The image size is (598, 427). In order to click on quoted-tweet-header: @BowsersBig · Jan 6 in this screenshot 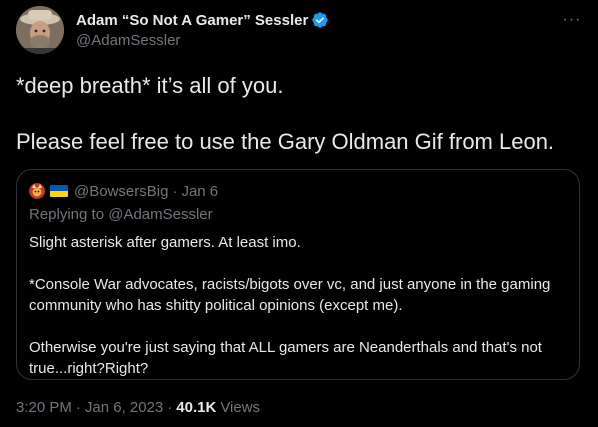, I will do `click(123, 191)`.